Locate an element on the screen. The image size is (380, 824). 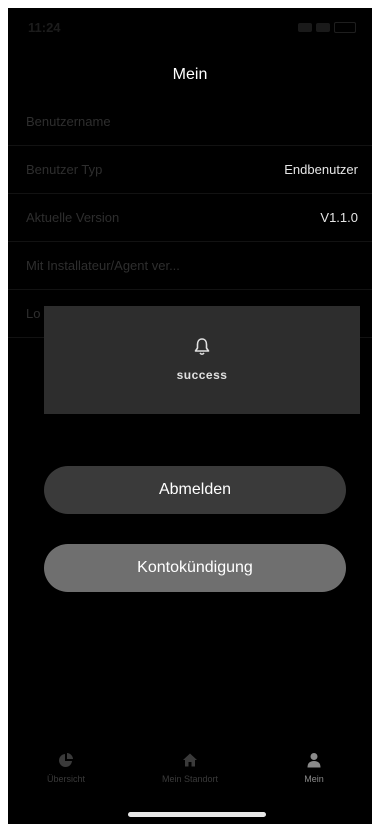
bell-icon is located at coordinates (202, 347).